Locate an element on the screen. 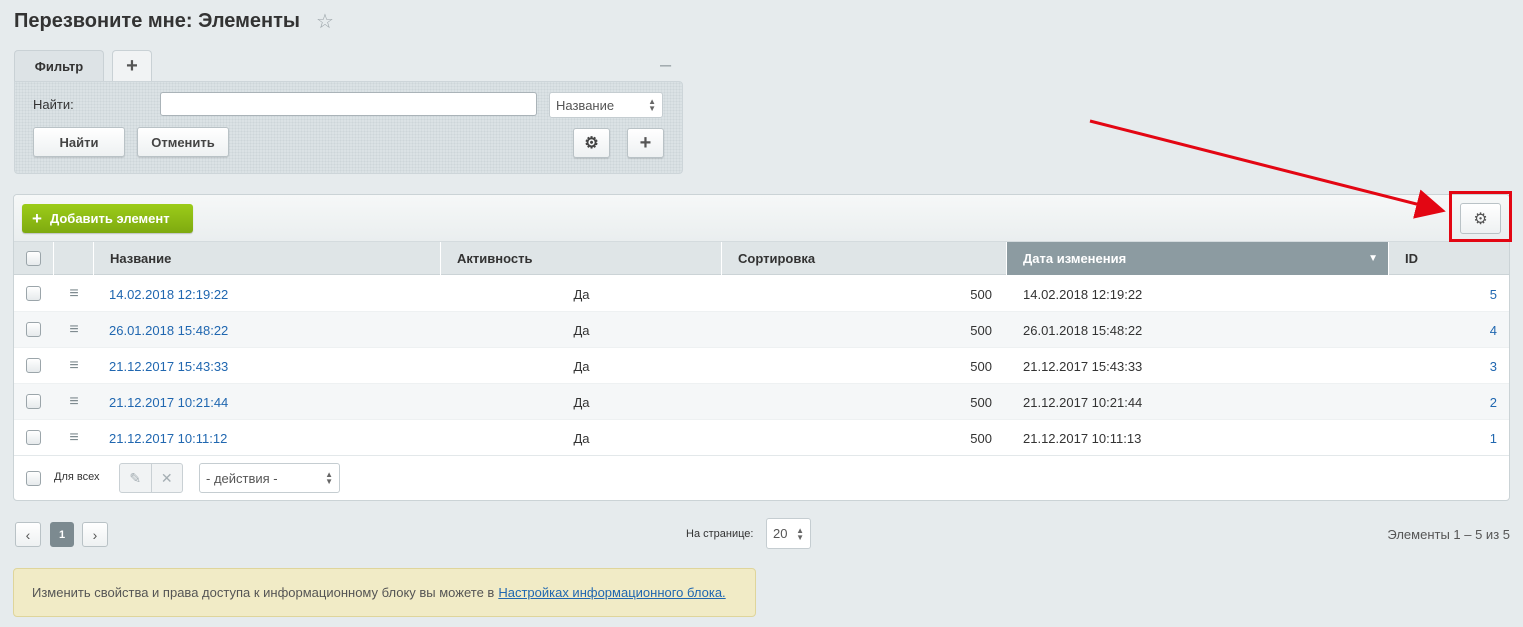 The height and width of the screenshot is (627, 1523). page-title: Перезвоните мне: Элементы ☆ is located at coordinates (174, 21).